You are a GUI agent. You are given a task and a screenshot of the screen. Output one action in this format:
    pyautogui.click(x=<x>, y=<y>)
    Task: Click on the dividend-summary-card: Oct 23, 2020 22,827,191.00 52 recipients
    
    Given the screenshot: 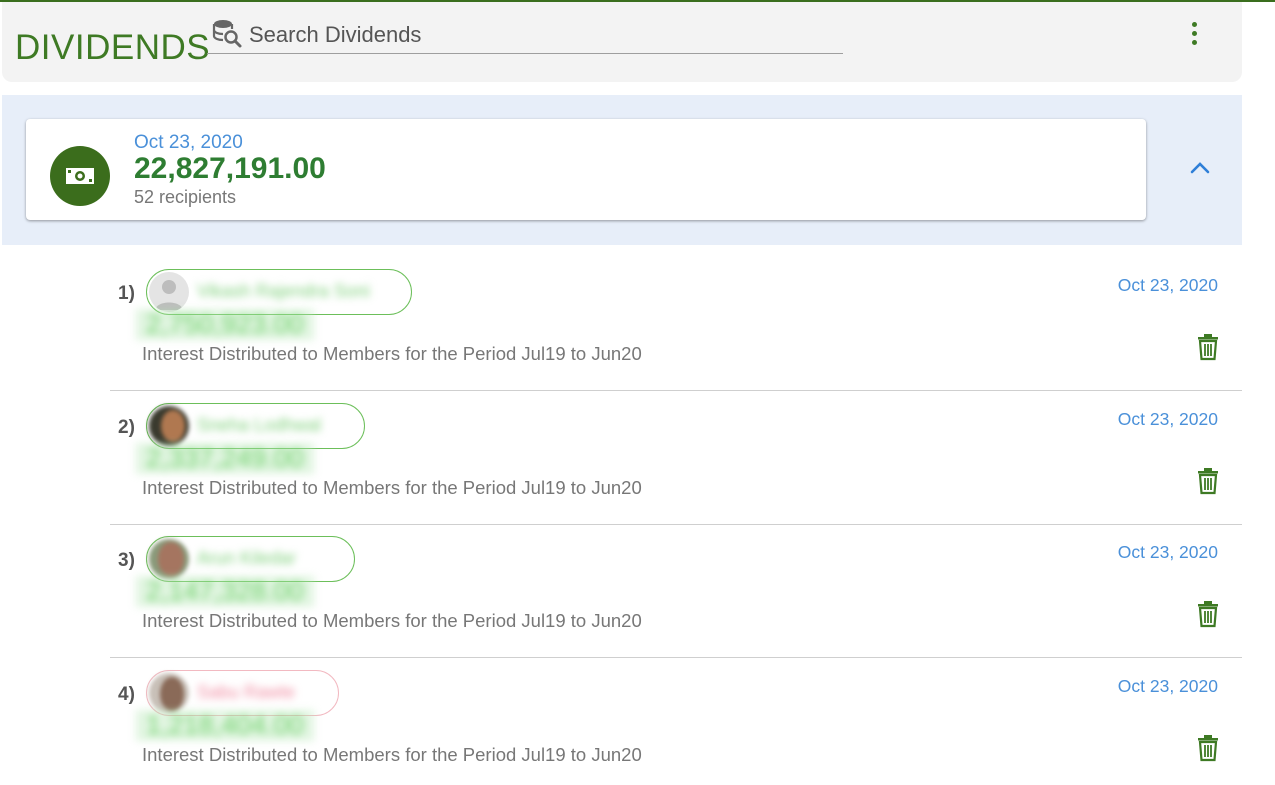 What is the action you would take?
    pyautogui.click(x=586, y=169)
    